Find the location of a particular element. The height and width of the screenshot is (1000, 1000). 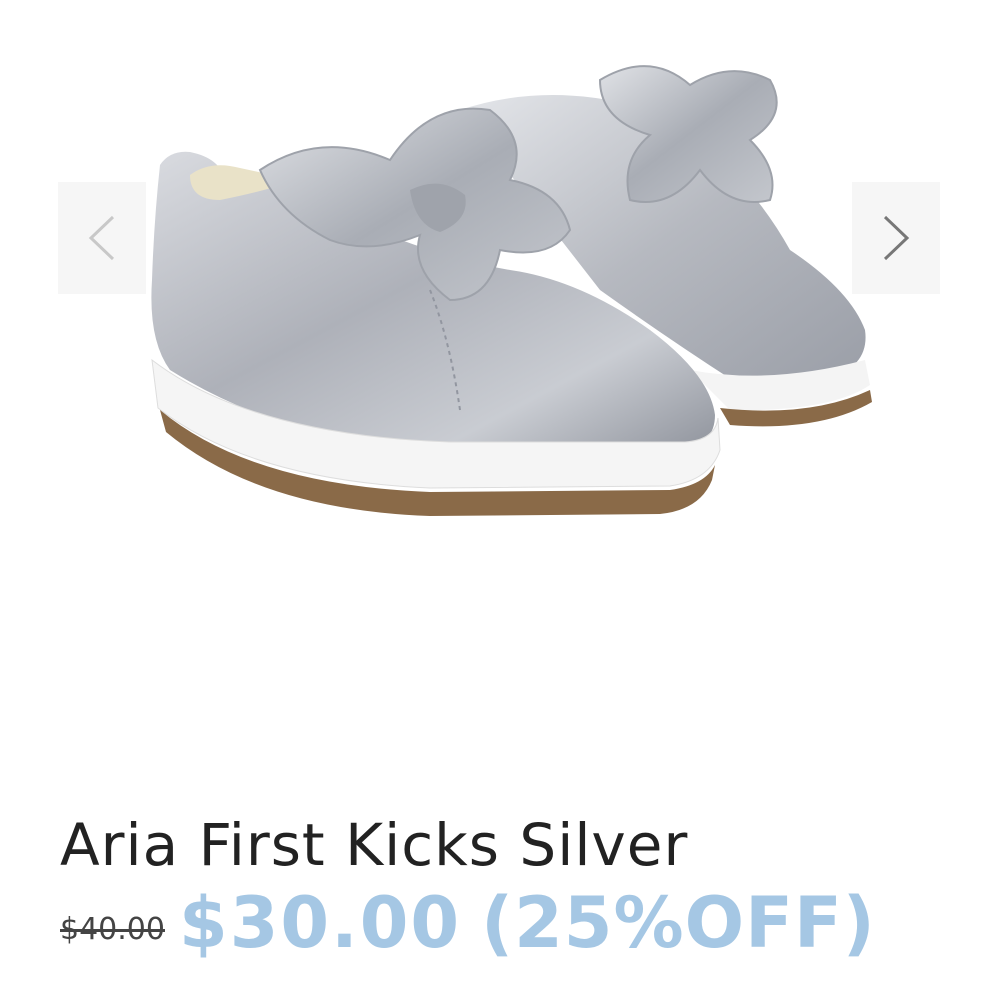

original-price: $40.00 is located at coordinates (112, 929).